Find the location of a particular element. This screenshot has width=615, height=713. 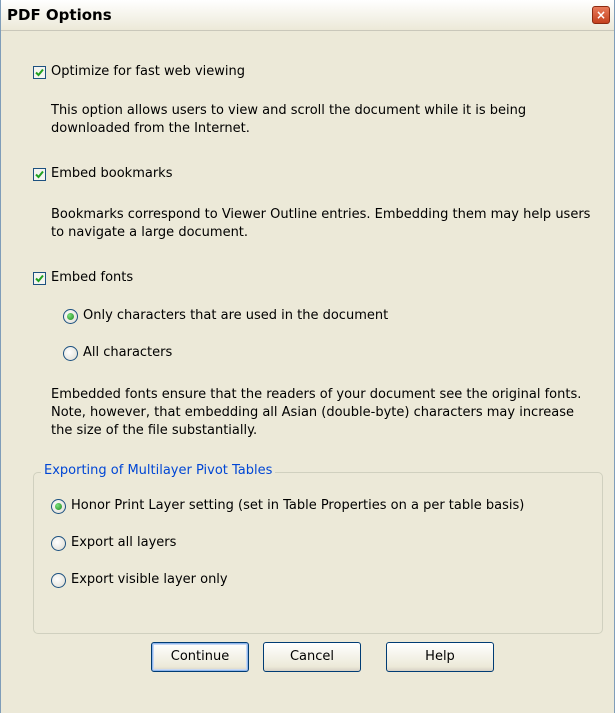

fonts-used-only-radio is located at coordinates (70, 316).